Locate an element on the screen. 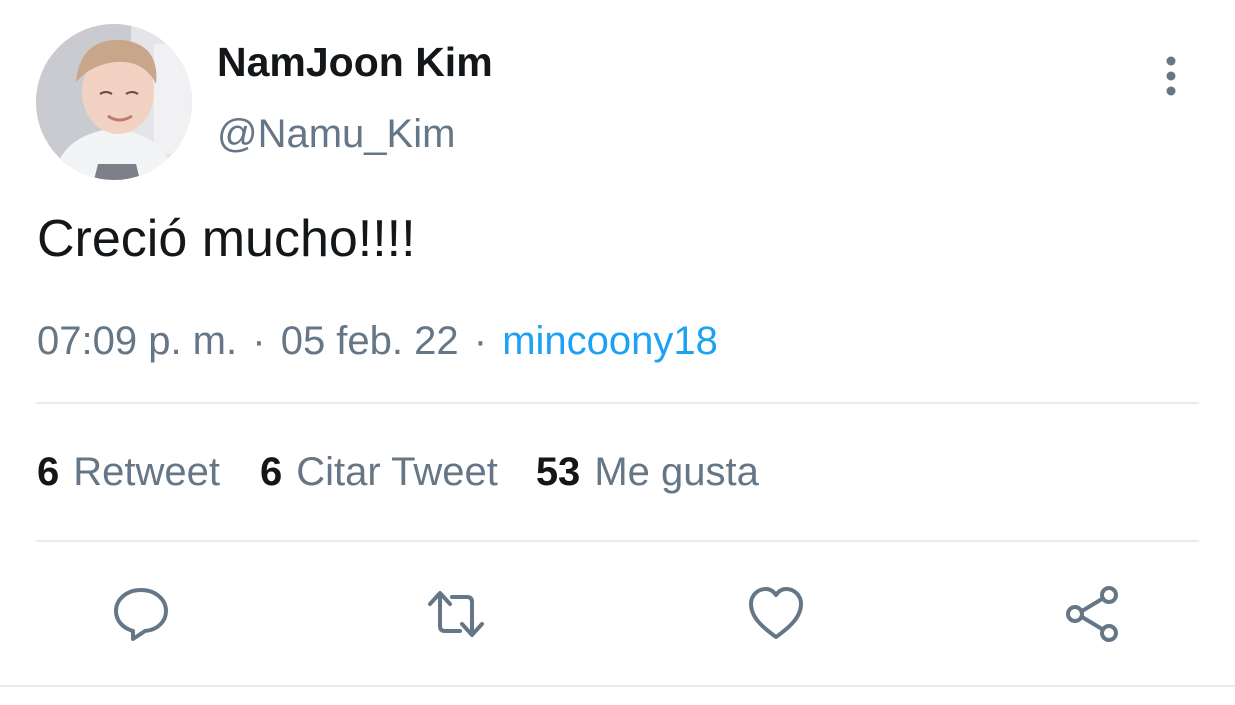 Image resolution: width=1235 pixels, height=705 pixels. tweet-source-link: mincoony18 is located at coordinates (610, 341).